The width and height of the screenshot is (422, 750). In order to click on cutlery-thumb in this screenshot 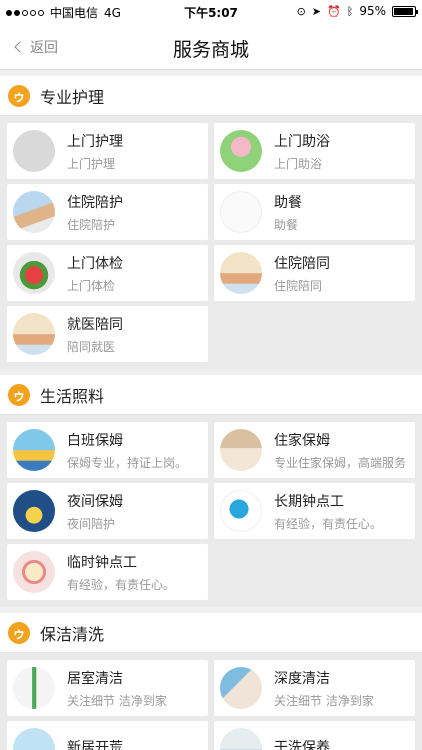, I will do `click(241, 212)`.